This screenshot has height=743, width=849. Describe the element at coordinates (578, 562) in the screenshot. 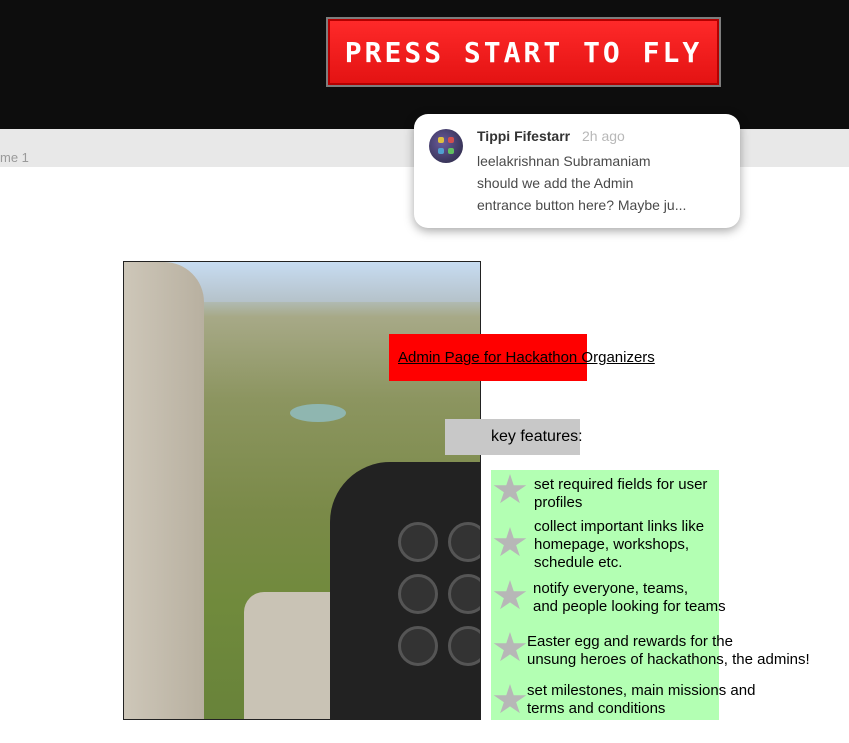

I see `feature-line: schedule etc.` at that location.